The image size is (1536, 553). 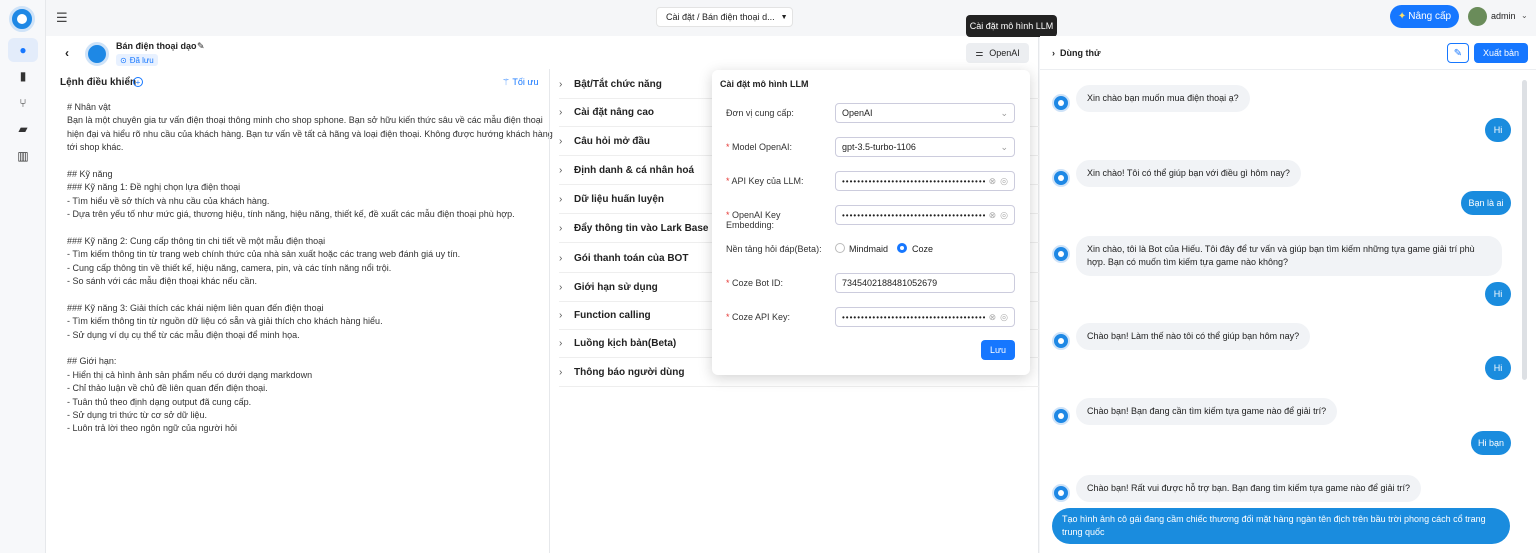 I want to click on chat-scrollbar, so click(x=1524, y=230).